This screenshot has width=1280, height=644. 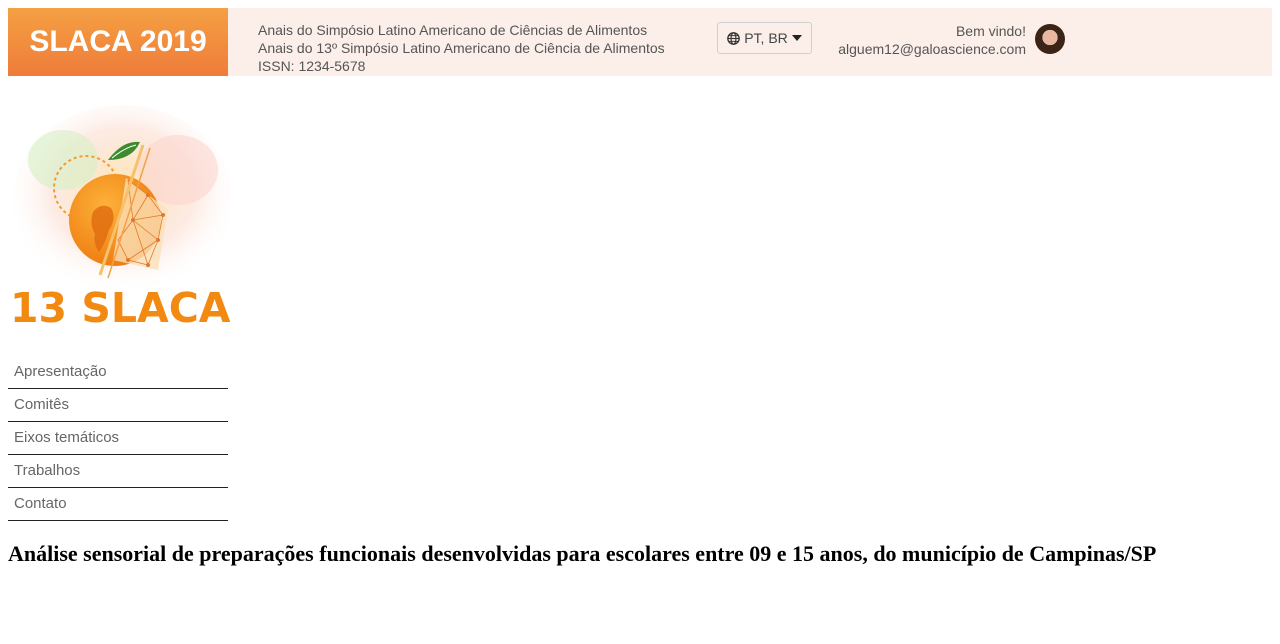 What do you see at coordinates (796, 38) in the screenshot?
I see `caret-down-icon` at bounding box center [796, 38].